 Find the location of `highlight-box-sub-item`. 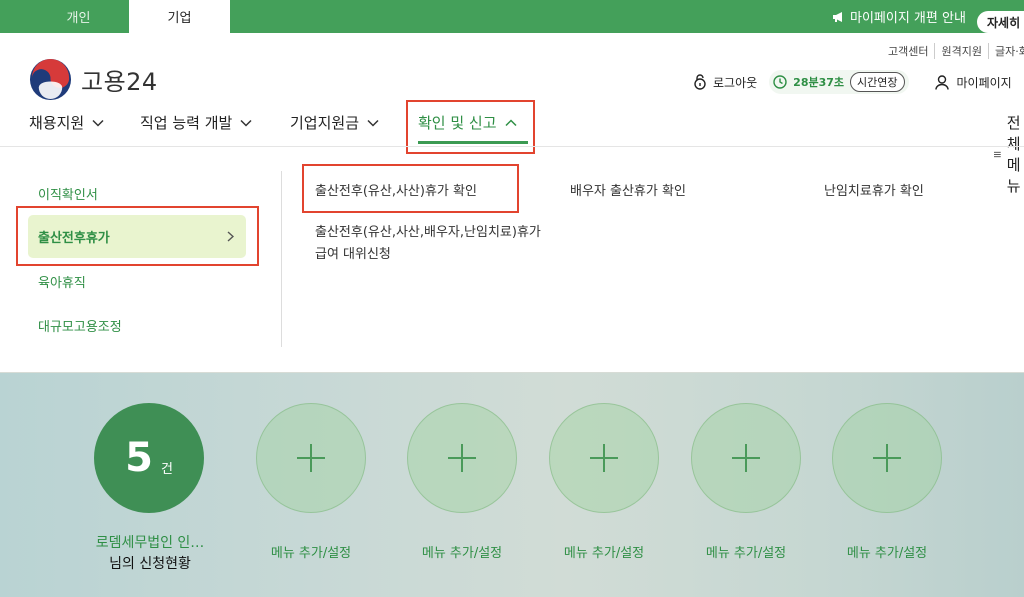

highlight-box-sub-item is located at coordinates (410, 188).